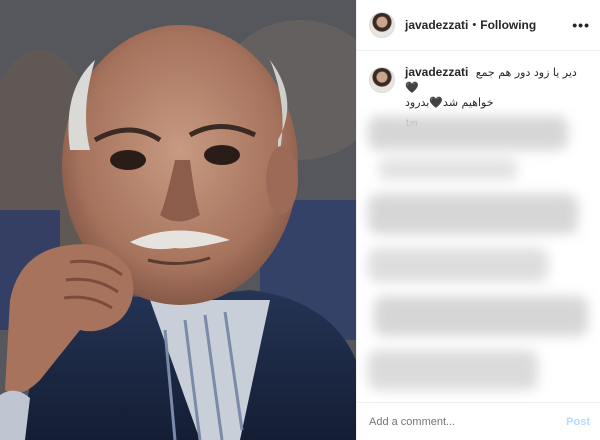 The image size is (600, 440). Describe the element at coordinates (382, 25) in the screenshot. I see `author-avatar` at that location.